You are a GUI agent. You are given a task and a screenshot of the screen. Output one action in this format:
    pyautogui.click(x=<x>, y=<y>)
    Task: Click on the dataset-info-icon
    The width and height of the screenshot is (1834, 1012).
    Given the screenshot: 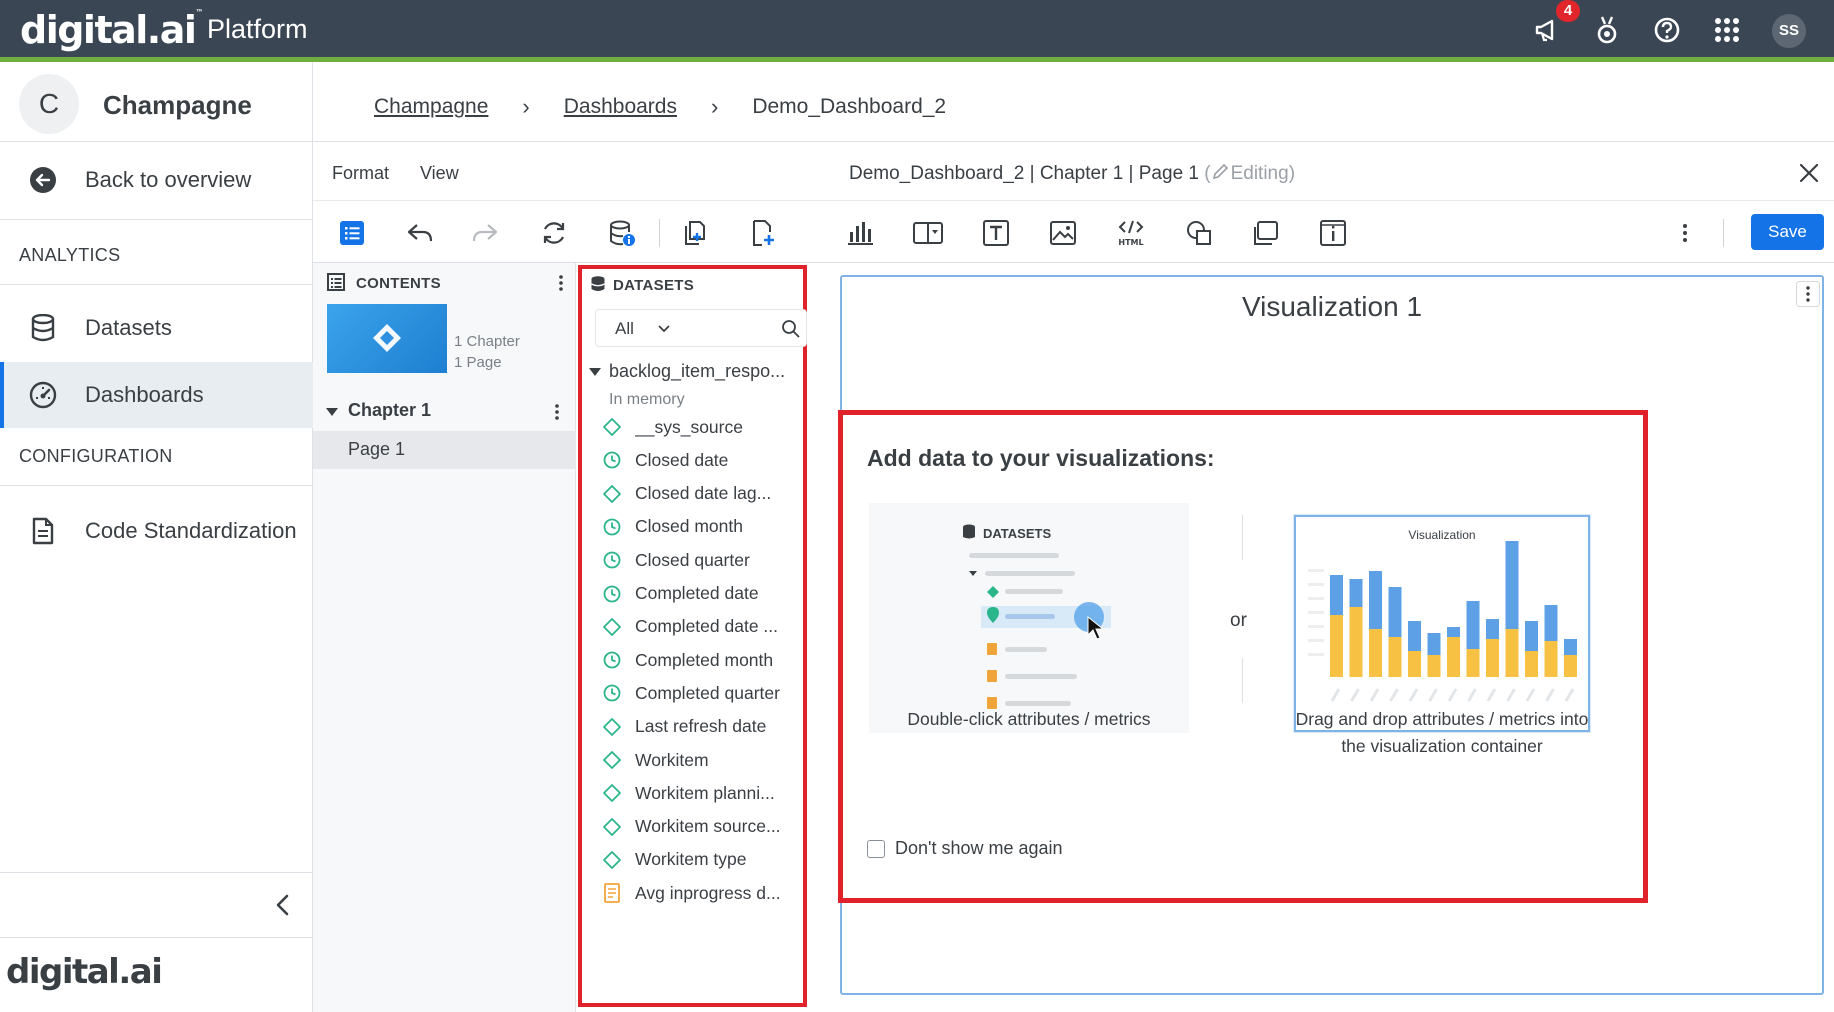 What is the action you would take?
    pyautogui.click(x=622, y=233)
    